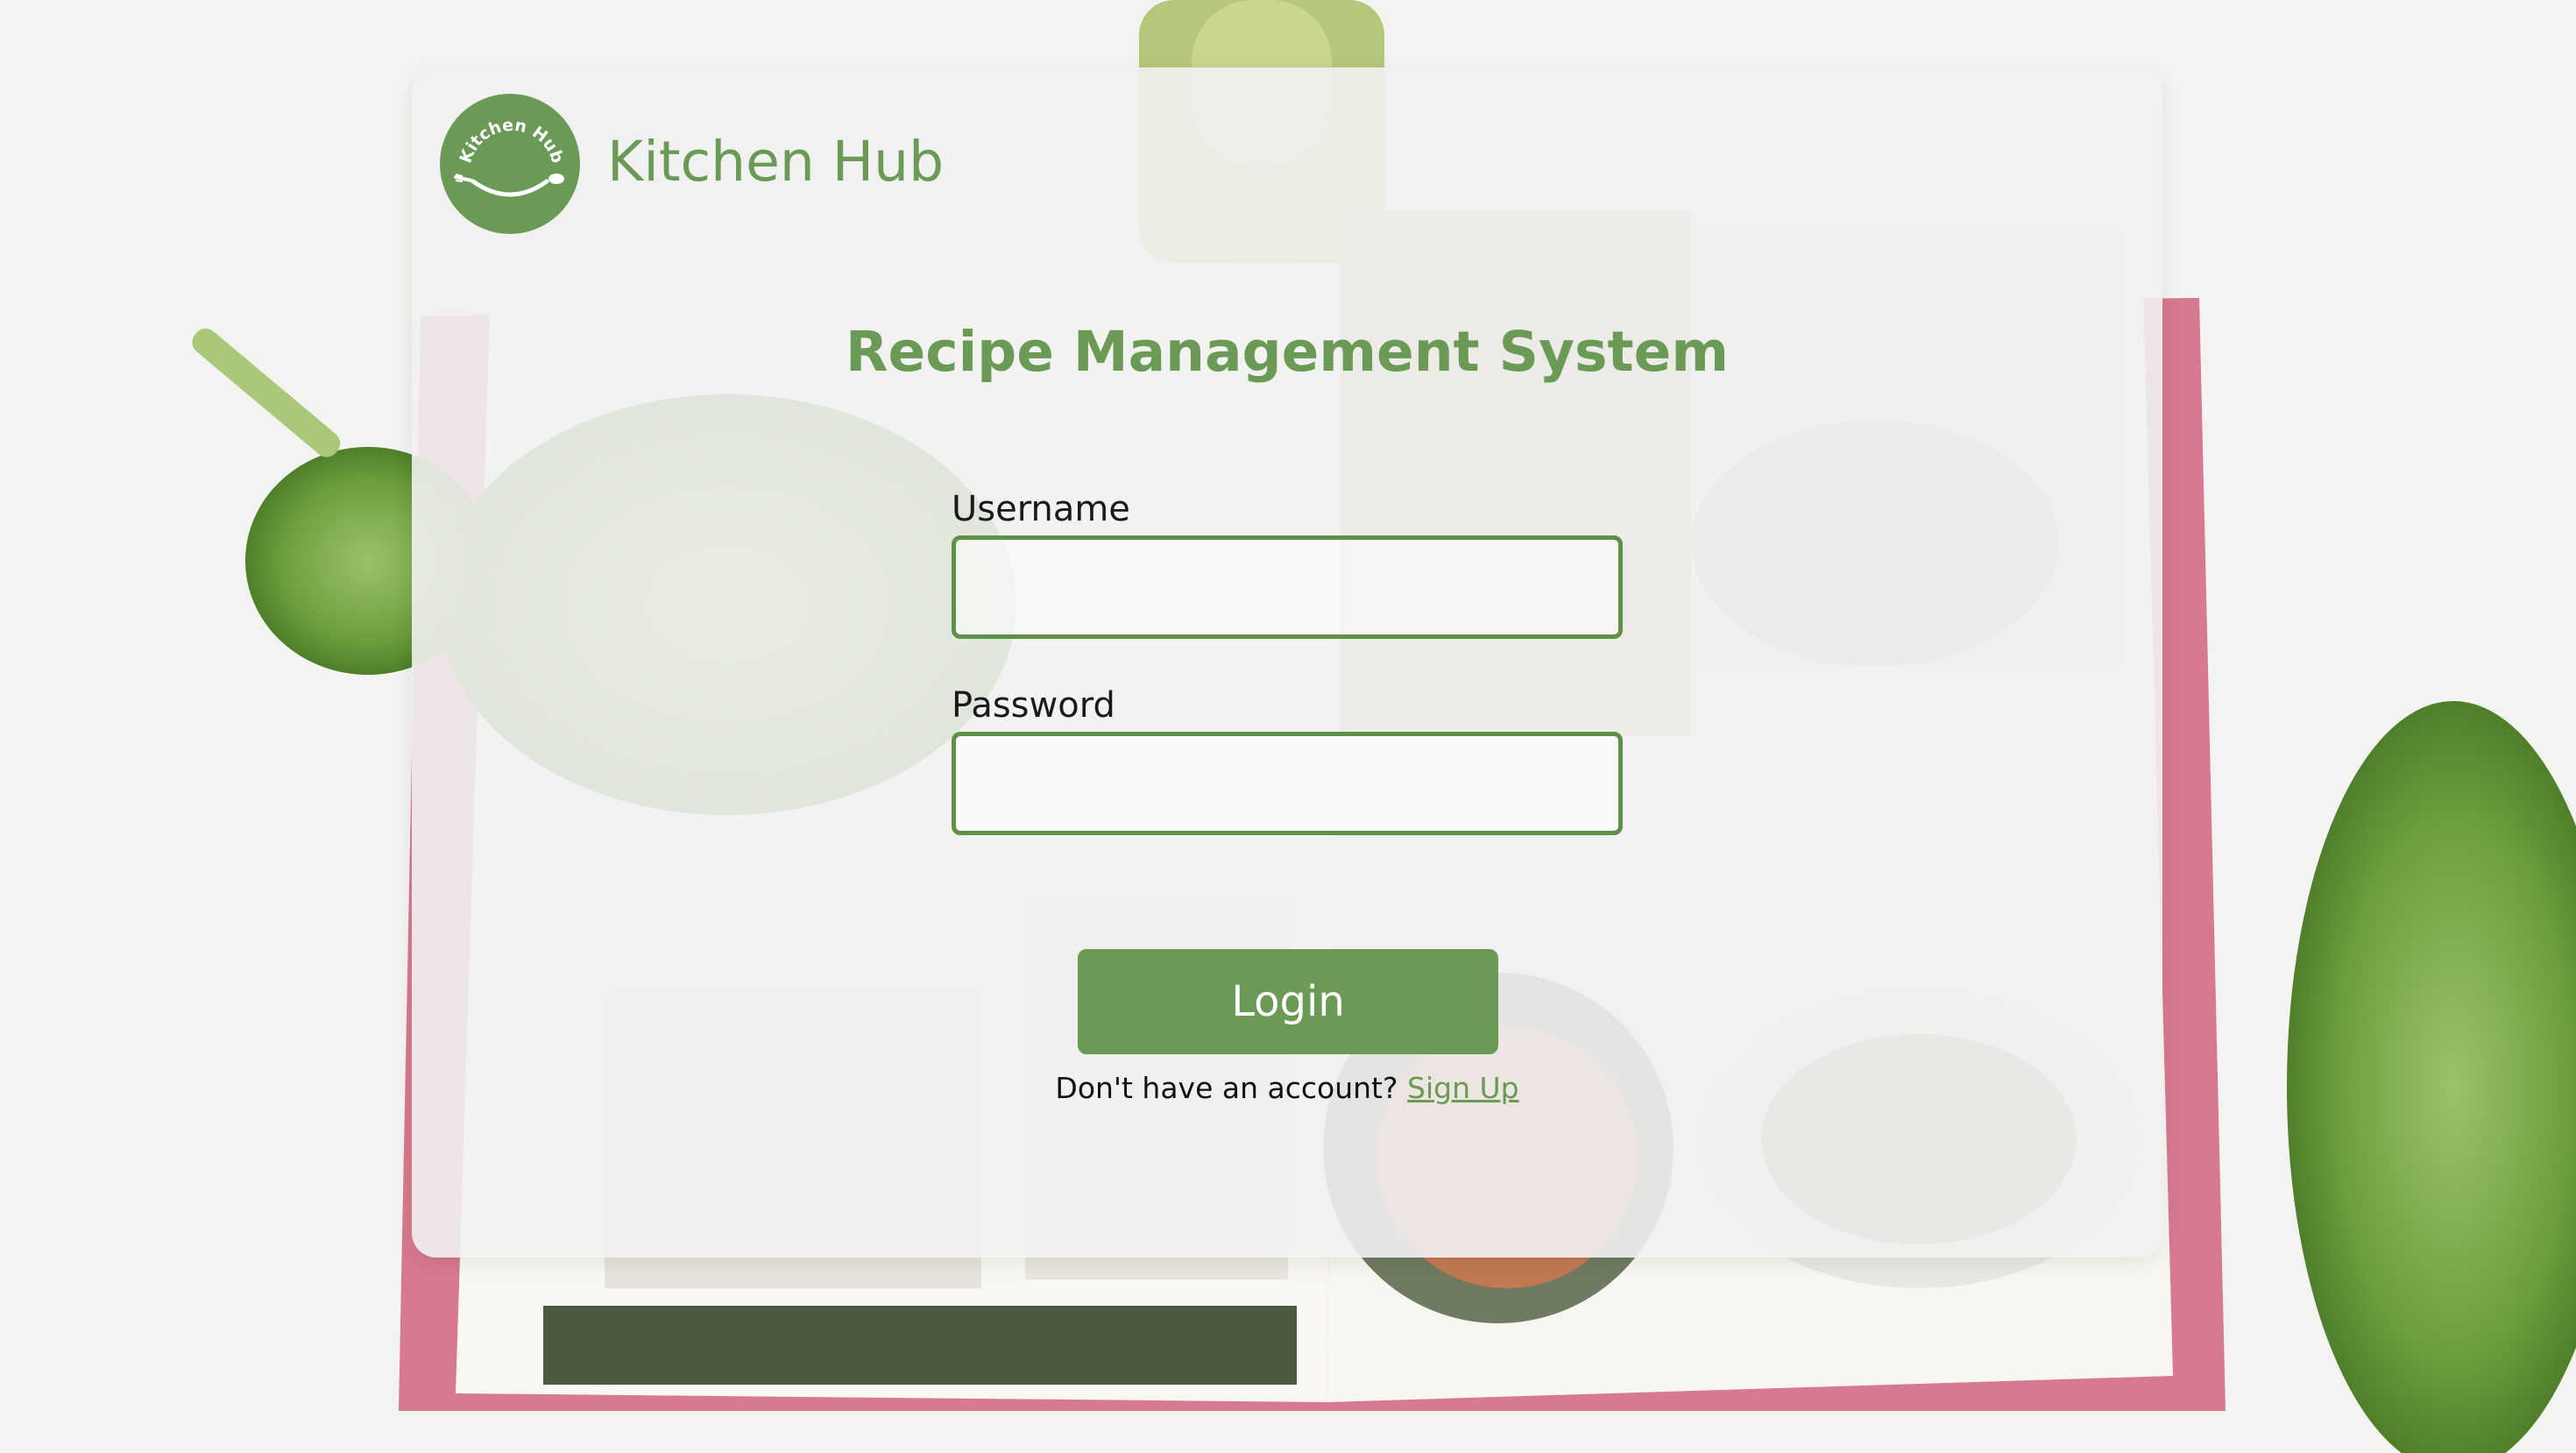  What do you see at coordinates (1463, 1088) in the screenshot?
I see `signup-link: Sign Up` at bounding box center [1463, 1088].